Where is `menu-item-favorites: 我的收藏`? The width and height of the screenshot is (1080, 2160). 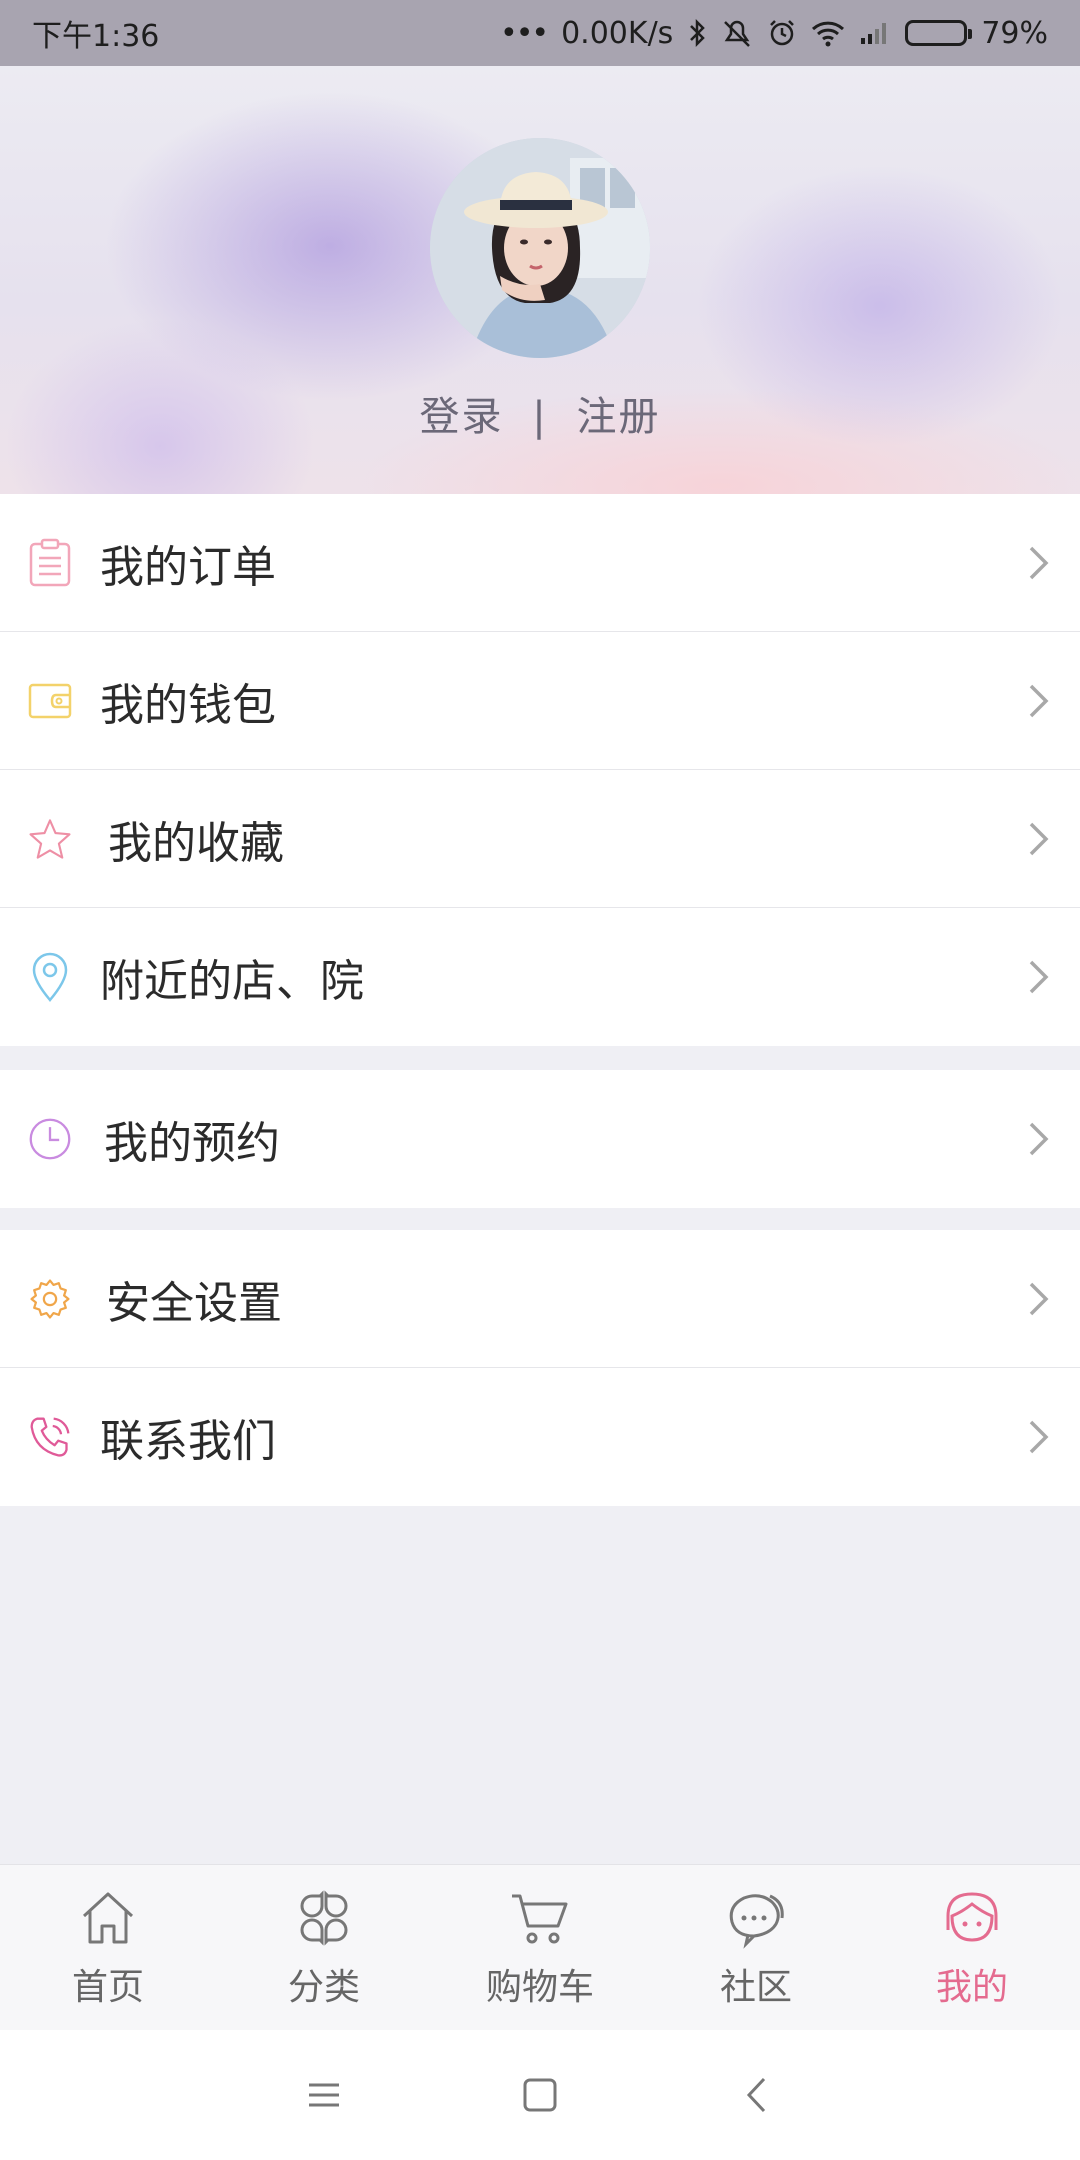
menu-item-favorites: 我的收藏 is located at coordinates (540, 839).